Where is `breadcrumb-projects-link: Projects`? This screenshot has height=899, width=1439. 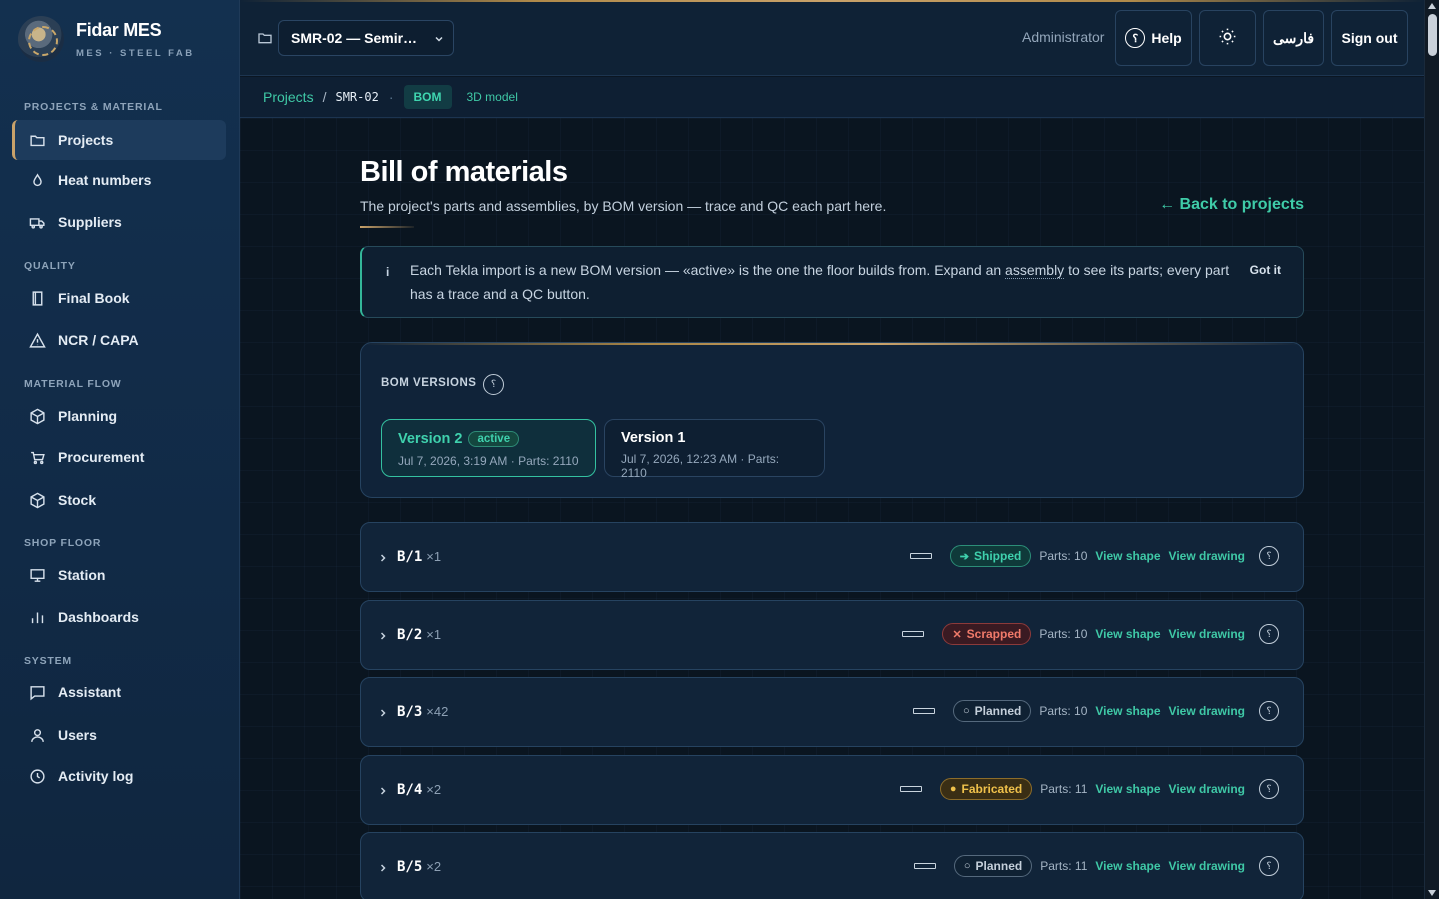
breadcrumb-projects-link: Projects is located at coordinates (288, 97).